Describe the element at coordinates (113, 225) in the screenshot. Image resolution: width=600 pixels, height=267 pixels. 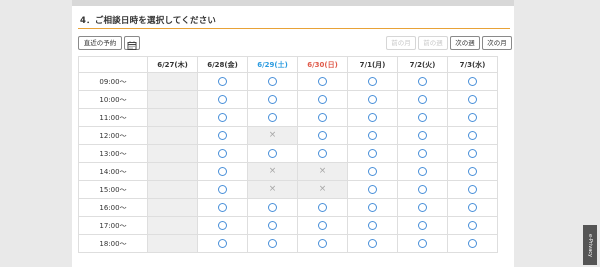
I see `time-label: 17:00〜` at that location.